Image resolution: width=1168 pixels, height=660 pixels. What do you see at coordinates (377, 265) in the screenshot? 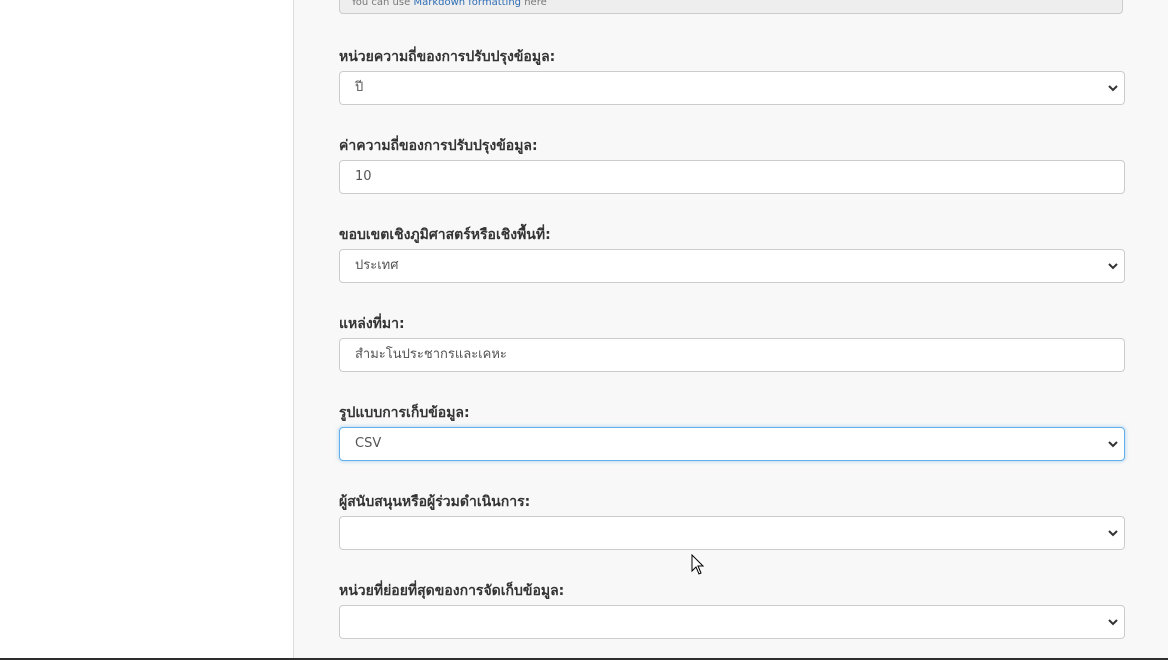
I see `geographic-scope-value: ประเทศ` at bounding box center [377, 265].